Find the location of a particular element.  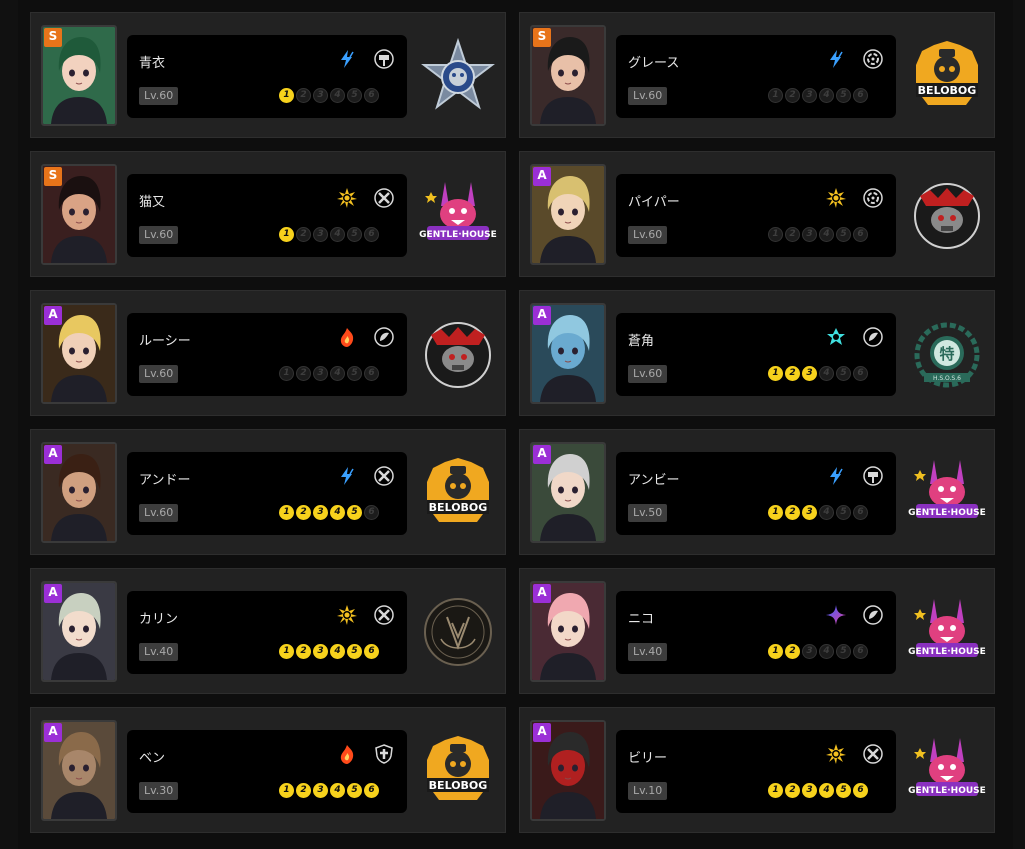

agent-info-panel: ベン Lv.30 1 2 3 4 5 6 is located at coordinates (267, 771).